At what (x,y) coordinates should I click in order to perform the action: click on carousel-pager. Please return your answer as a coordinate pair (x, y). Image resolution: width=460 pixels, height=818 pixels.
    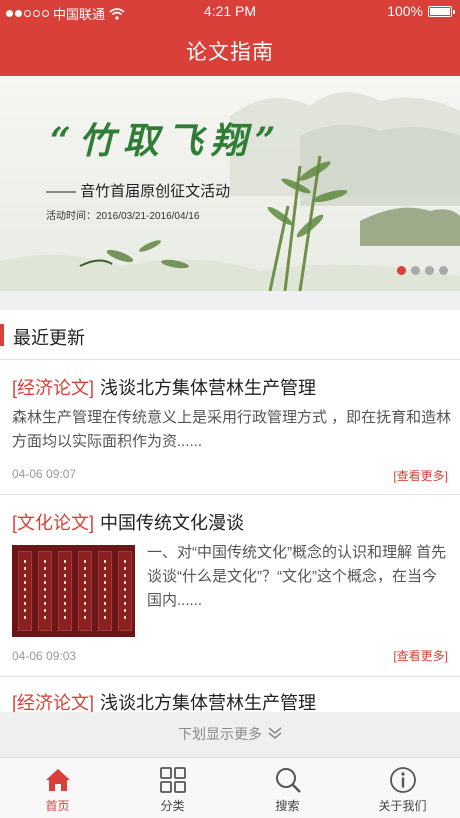
    Looking at the image, I should click on (422, 270).